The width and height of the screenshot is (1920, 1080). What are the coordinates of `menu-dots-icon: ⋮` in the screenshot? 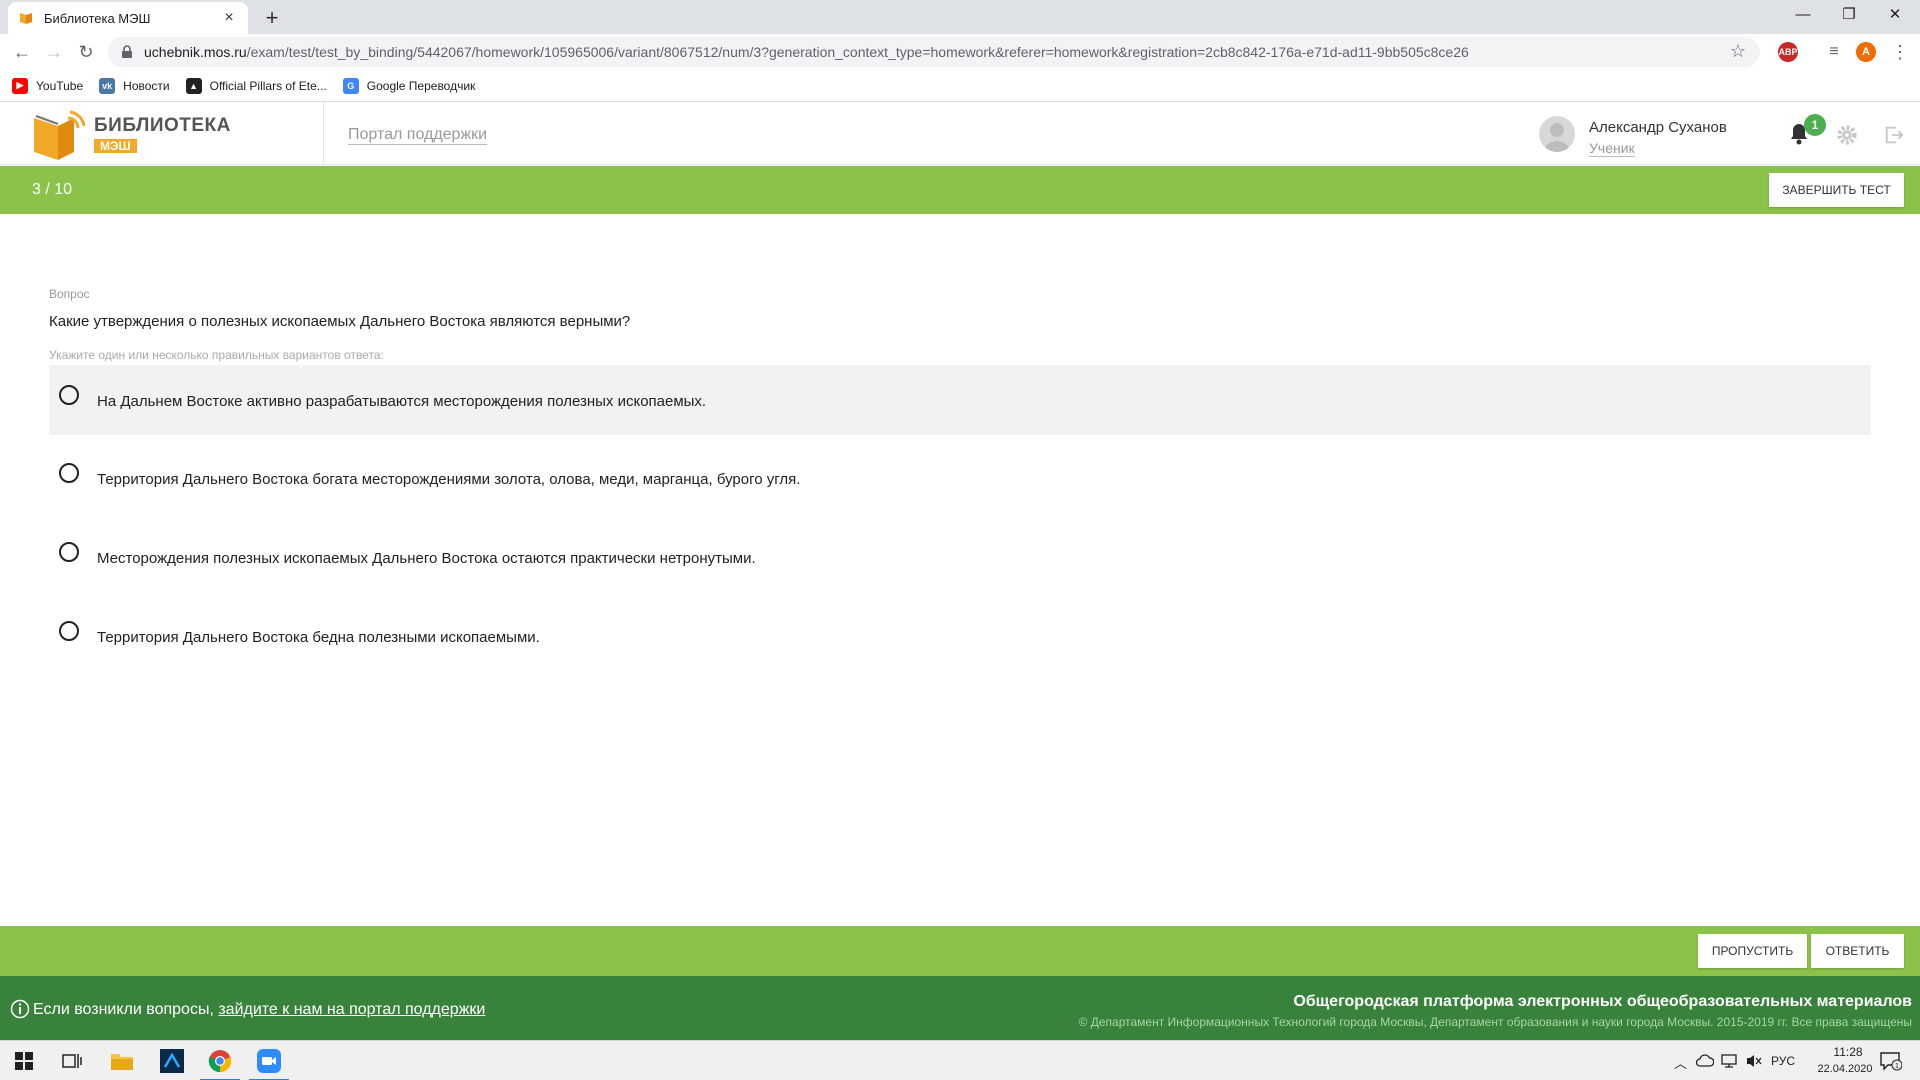 It's located at (1900, 52).